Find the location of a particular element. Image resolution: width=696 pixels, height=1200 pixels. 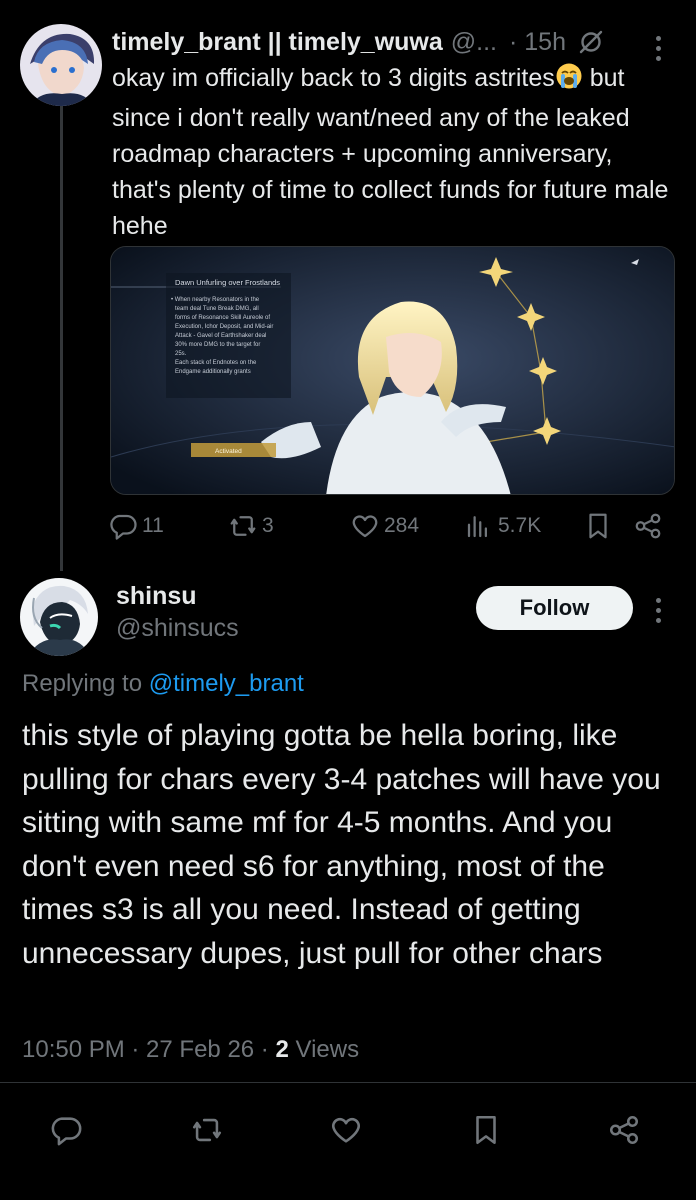

reply-button: 11 is located at coordinates (136, 526).